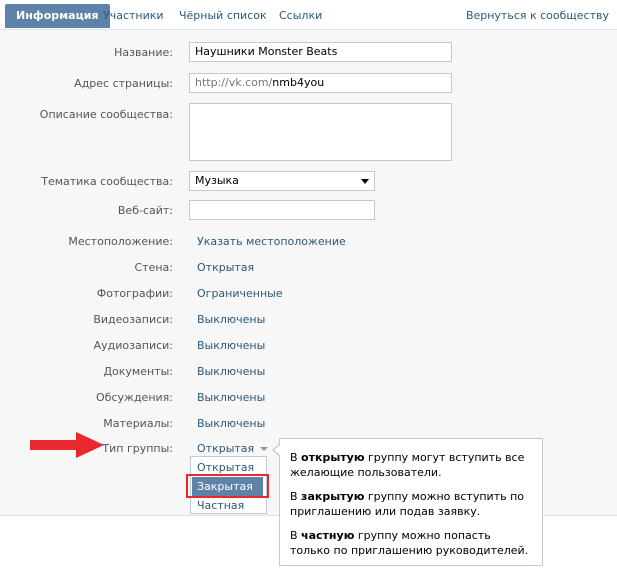 The width and height of the screenshot is (617, 570). I want to click on option-private: Частная, so click(220, 505).